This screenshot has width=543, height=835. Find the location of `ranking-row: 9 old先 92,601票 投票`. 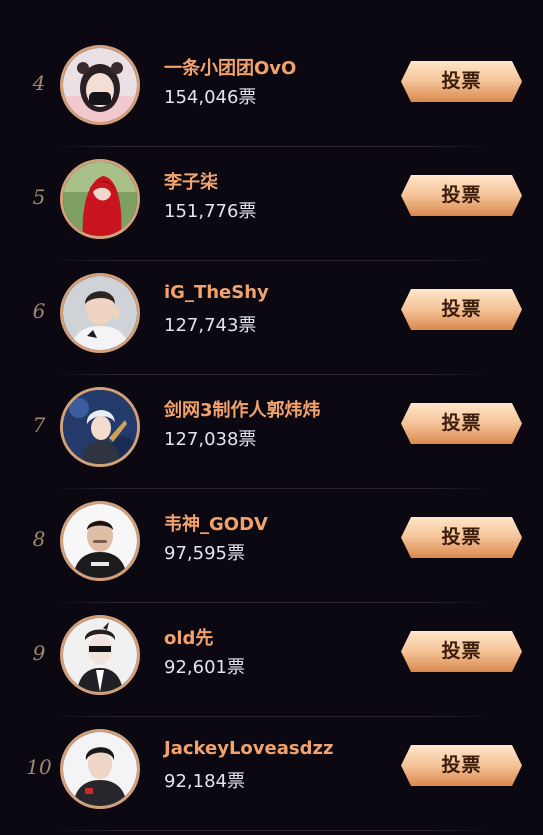

ranking-row: 9 old先 92,601票 投票 is located at coordinates (271, 660).